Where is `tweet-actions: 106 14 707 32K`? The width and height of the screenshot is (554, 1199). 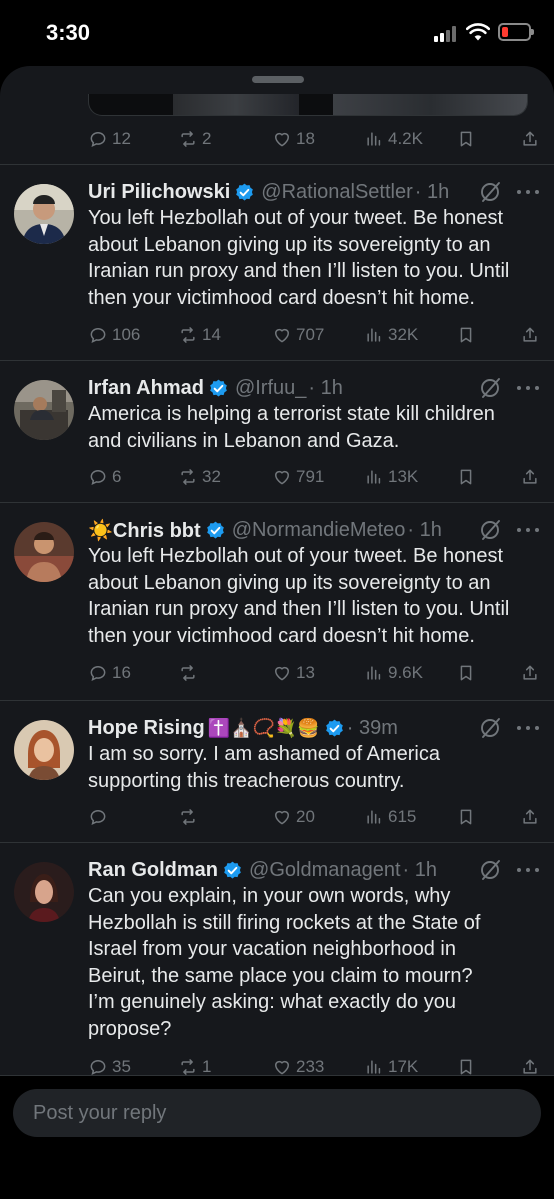
tweet-actions: 106 14 707 32K is located at coordinates (314, 335).